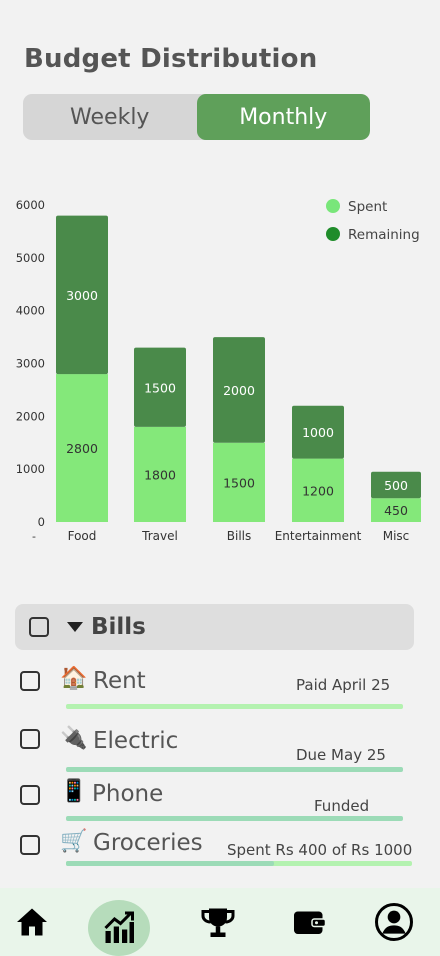 This screenshot has height=956, width=440. What do you see at coordinates (318, 536) in the screenshot?
I see `x-tick-label: Entertainment` at bounding box center [318, 536].